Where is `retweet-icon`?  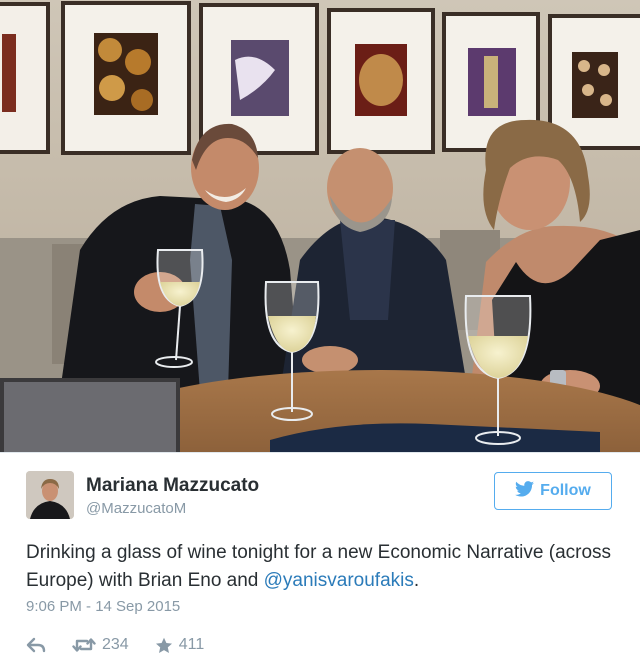
retweet-icon is located at coordinates (84, 645).